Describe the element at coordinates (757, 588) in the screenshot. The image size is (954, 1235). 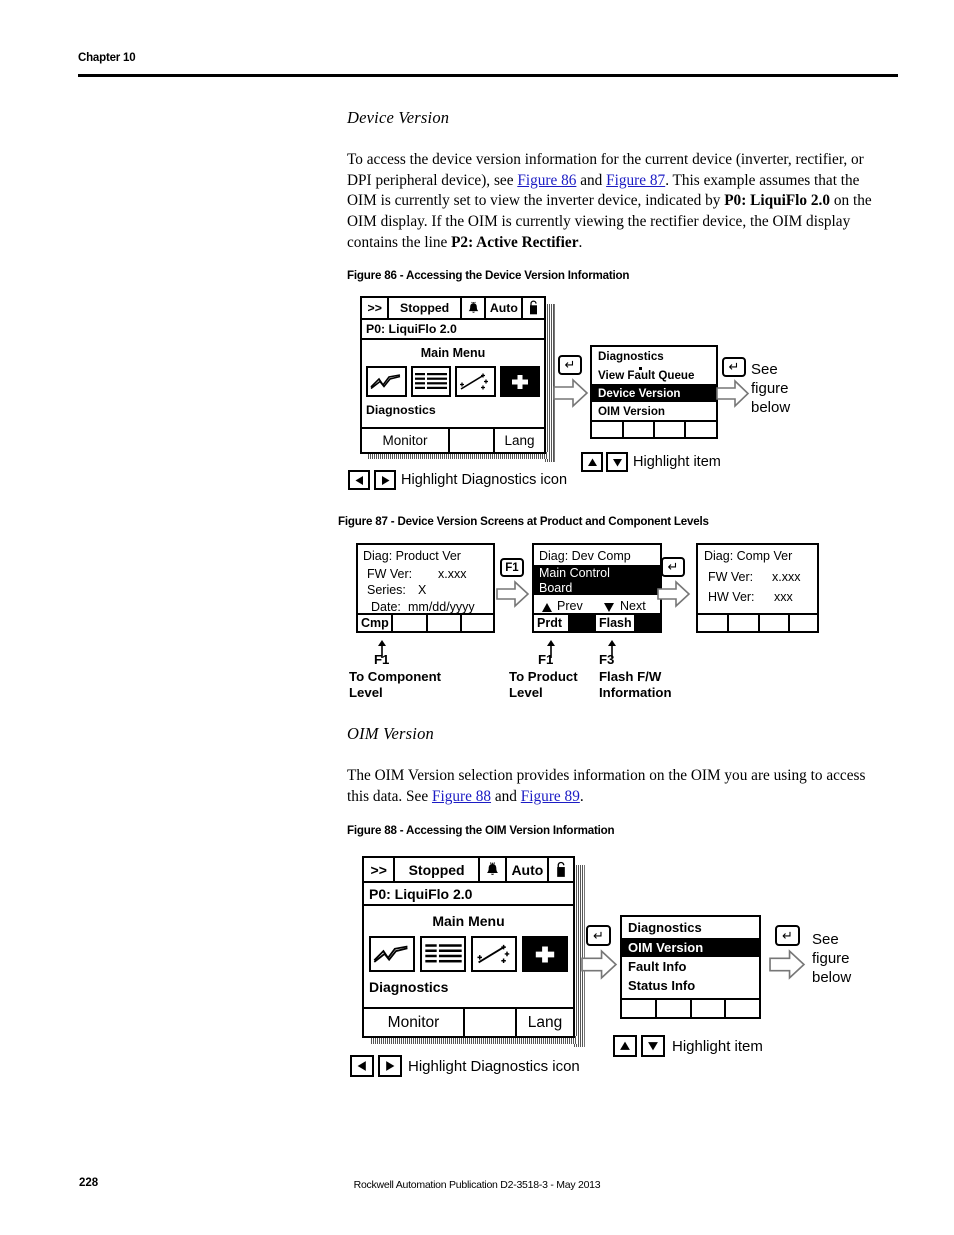
I see `panel-screen-3: Diag: Comp Ver FW Ver: x.xxx HW Ver: xxx` at that location.